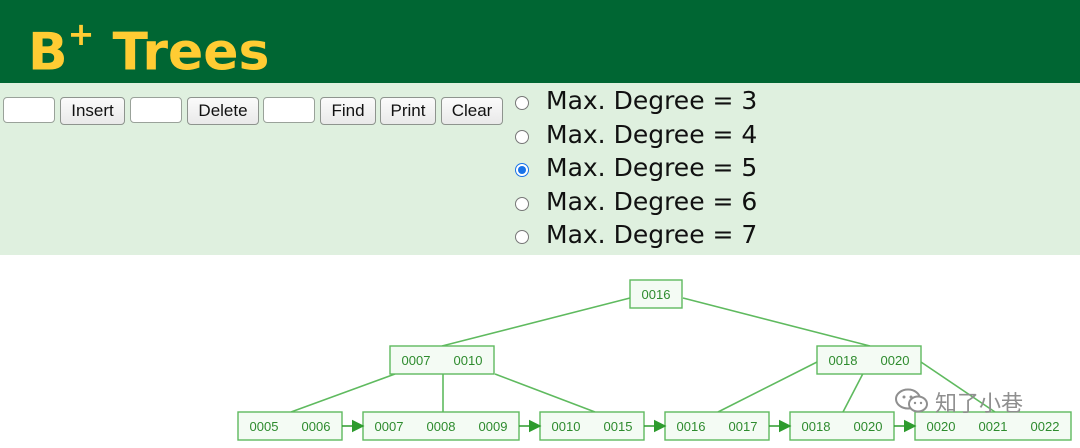 The height and width of the screenshot is (448, 1080). Describe the element at coordinates (911, 400) in the screenshot. I see `wechat-icon` at that location.